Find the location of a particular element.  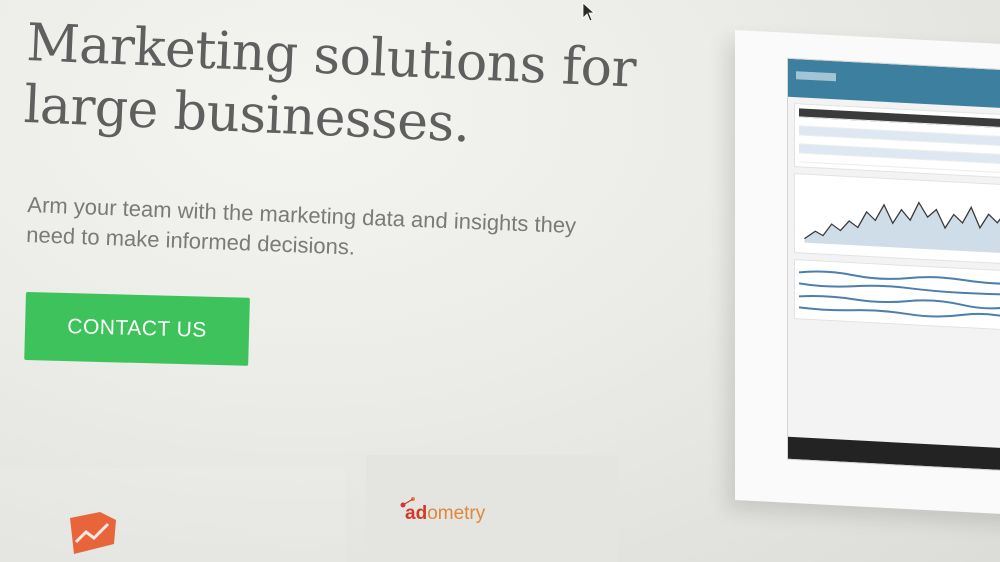

partner-tile-analytics is located at coordinates (172, 515).